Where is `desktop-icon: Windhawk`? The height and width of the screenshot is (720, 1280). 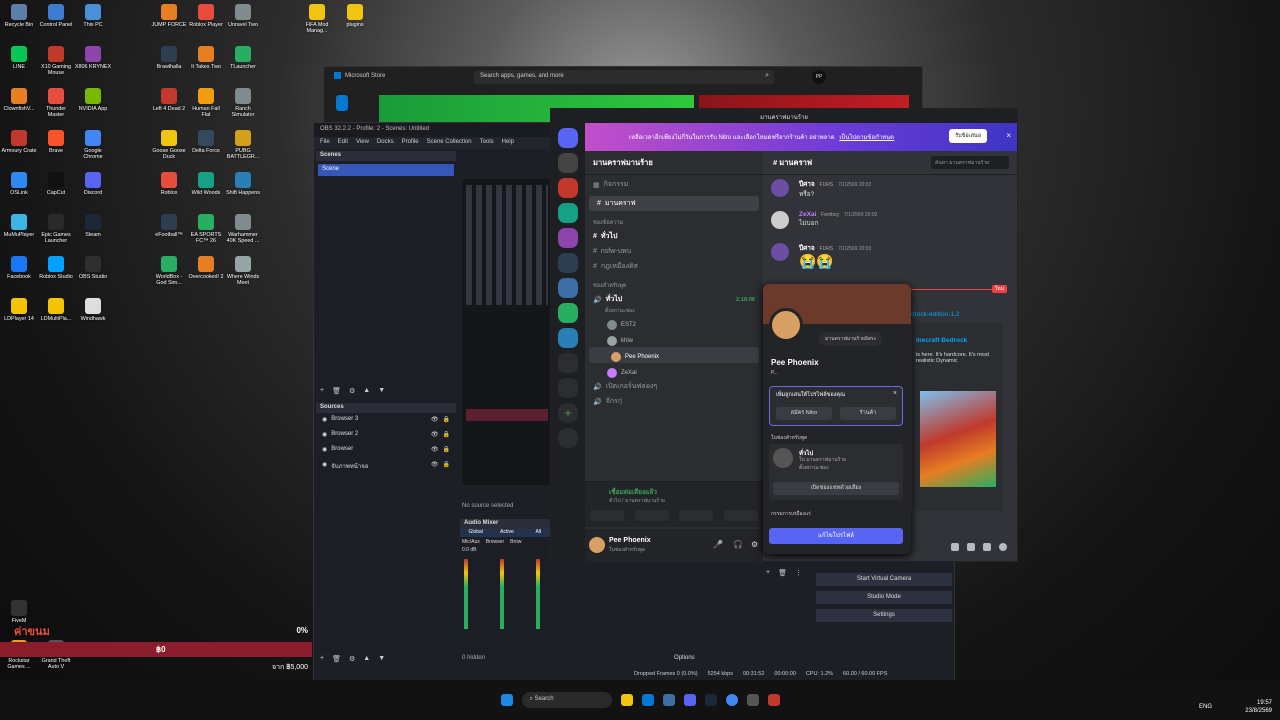 desktop-icon: Windhawk is located at coordinates (93, 310).